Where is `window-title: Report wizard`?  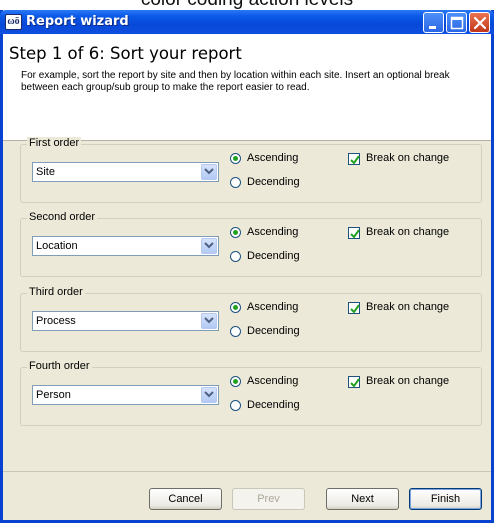 window-title: Report wizard is located at coordinates (77, 21).